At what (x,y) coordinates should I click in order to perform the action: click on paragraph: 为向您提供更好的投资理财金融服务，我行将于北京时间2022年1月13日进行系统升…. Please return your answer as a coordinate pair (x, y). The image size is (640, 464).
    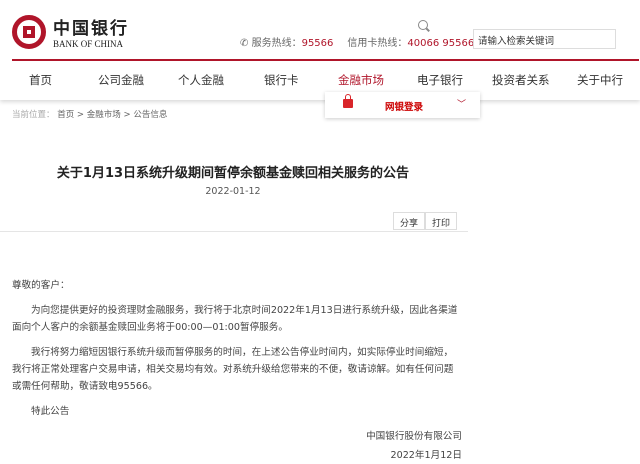
    Looking at the image, I should click on (235, 319).